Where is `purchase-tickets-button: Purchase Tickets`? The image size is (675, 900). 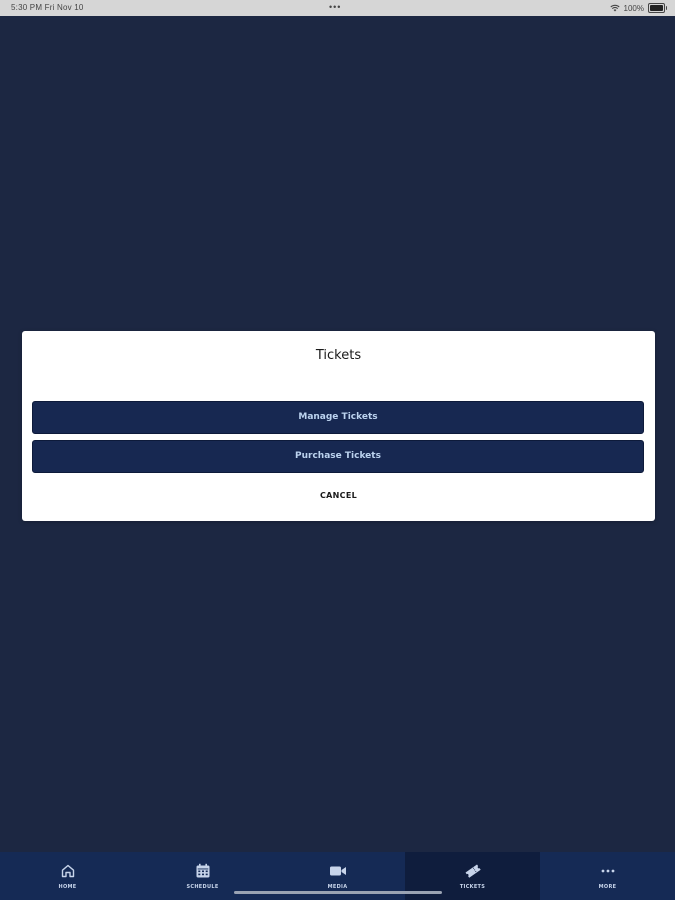
purchase-tickets-button: Purchase Tickets is located at coordinates (338, 456).